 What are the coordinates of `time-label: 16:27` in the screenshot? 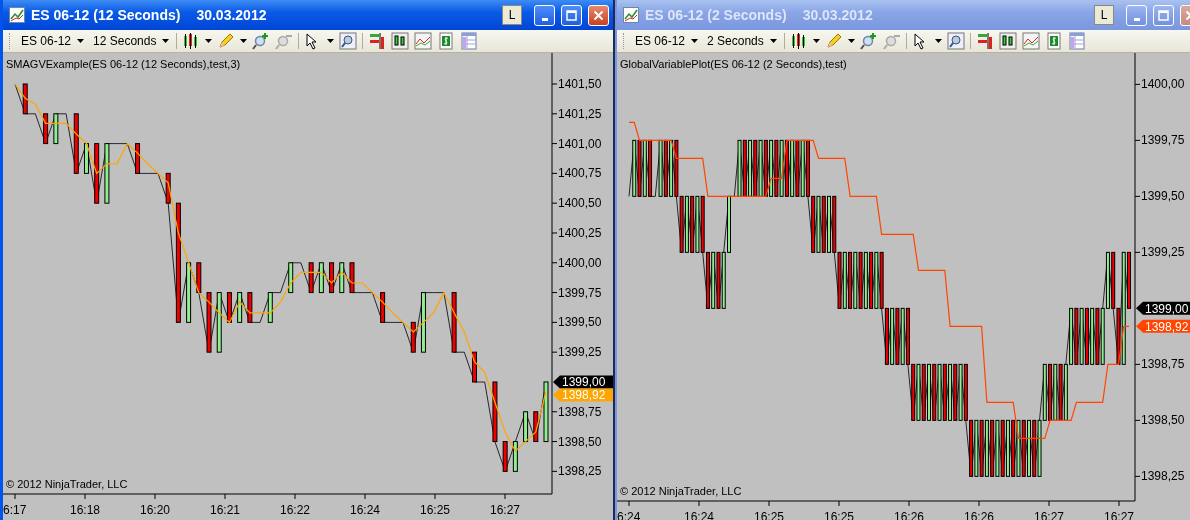 It's located at (505, 510).